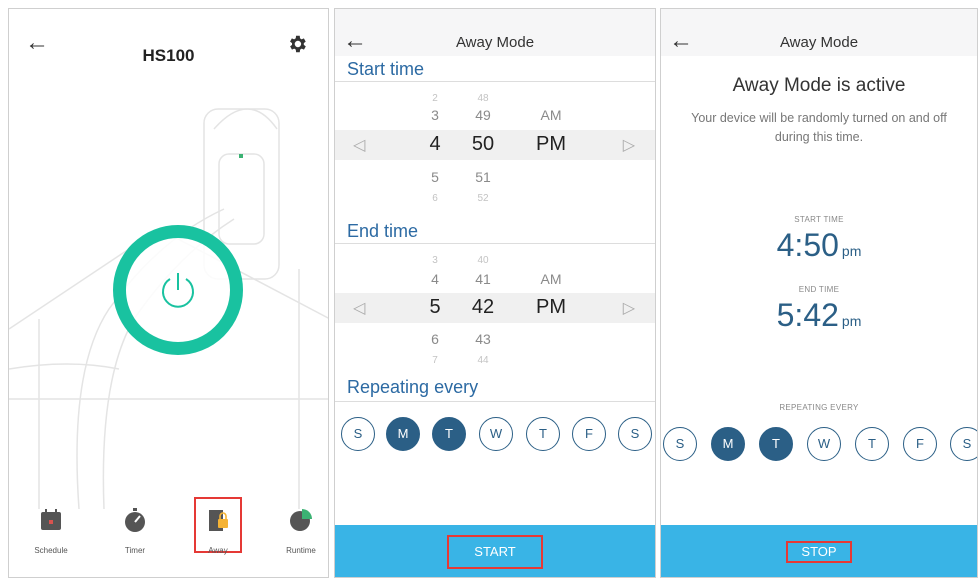 The width and height of the screenshot is (980, 580). Describe the element at coordinates (819, 219) in the screenshot. I see `start-time-label: START TIME` at that location.